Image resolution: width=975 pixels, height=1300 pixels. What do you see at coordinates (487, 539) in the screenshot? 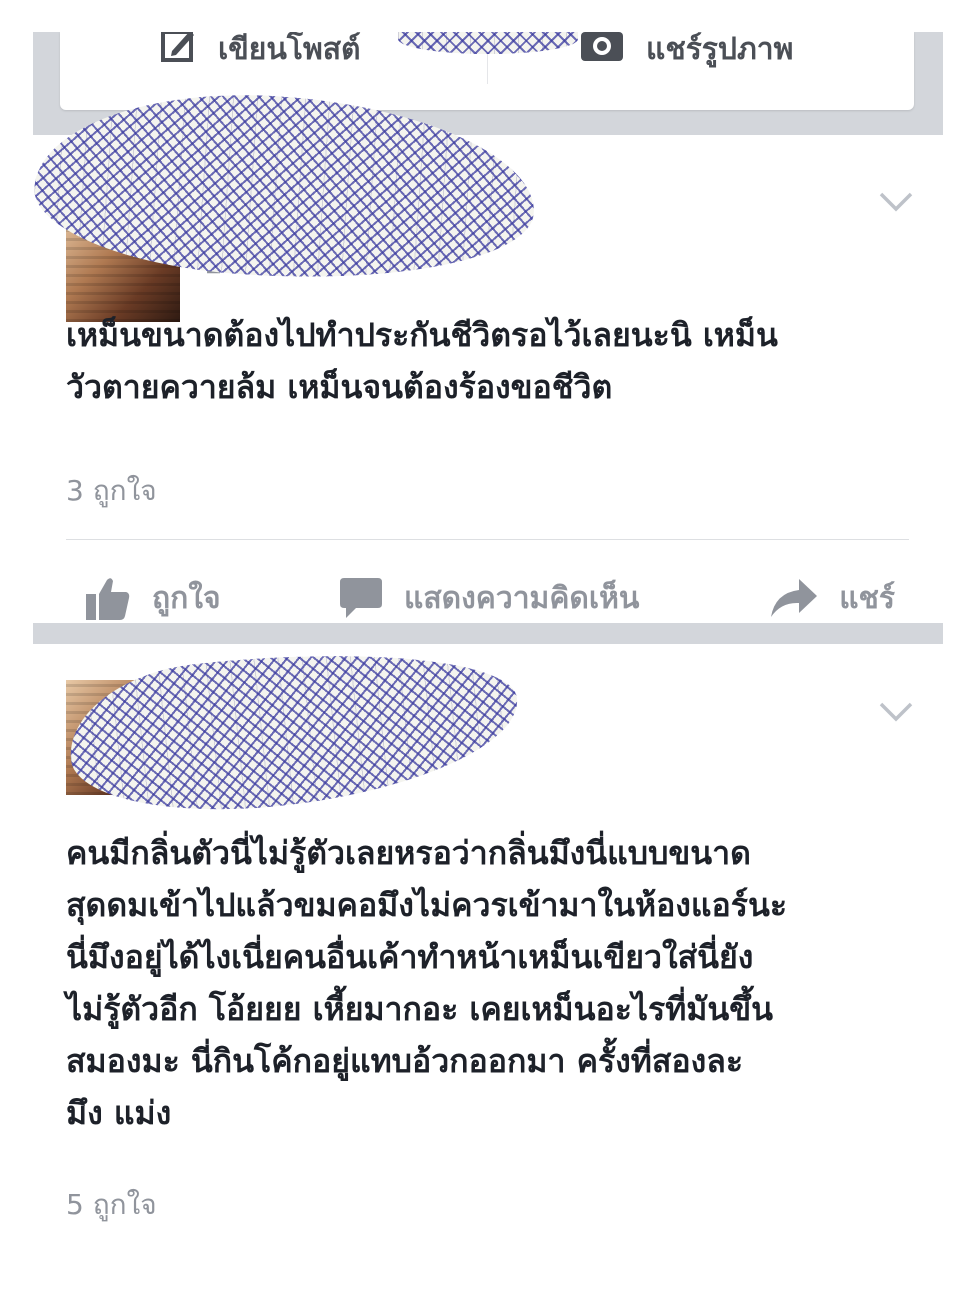
I see `divider` at bounding box center [487, 539].